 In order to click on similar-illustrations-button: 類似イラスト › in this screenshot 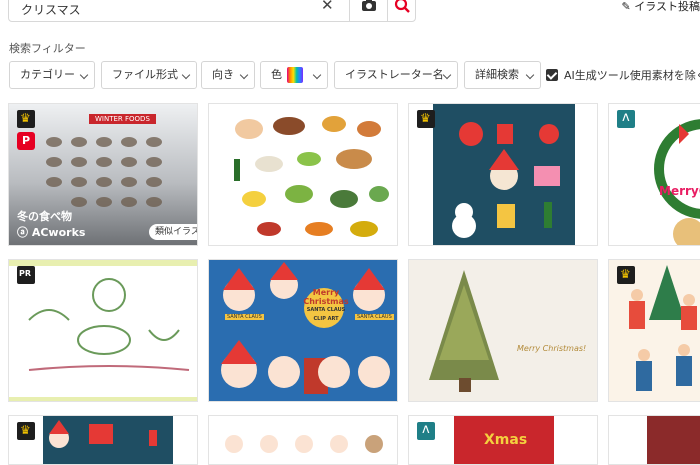, I will do `click(173, 232)`.